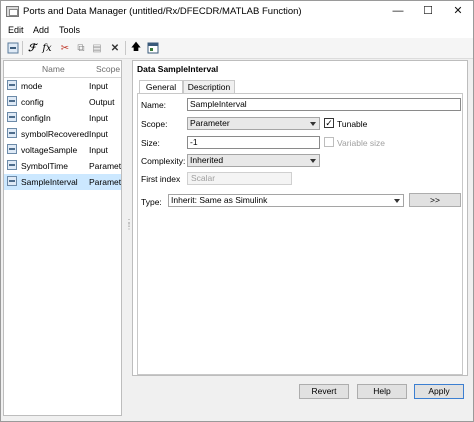 The image size is (474, 422). I want to click on up-arrow-icon: 🡅, so click(136, 48).